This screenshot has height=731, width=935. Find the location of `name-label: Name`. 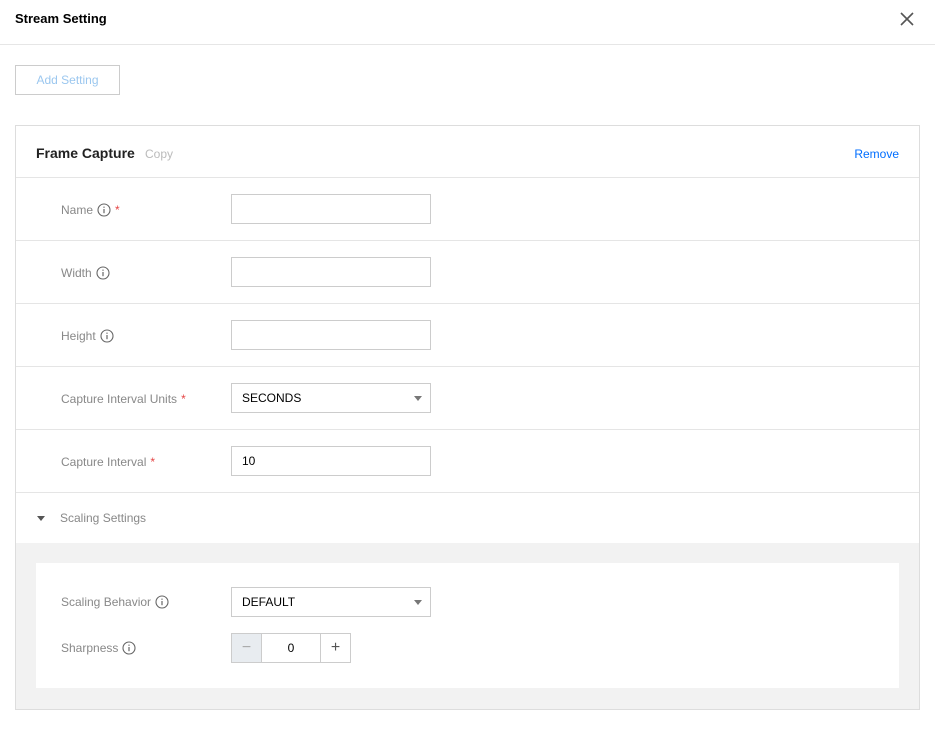

name-label: Name is located at coordinates (77, 210).